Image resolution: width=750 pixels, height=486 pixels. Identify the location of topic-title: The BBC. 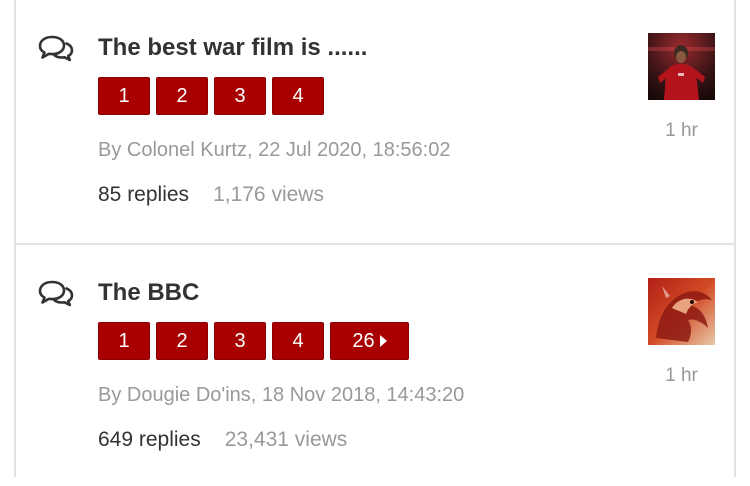
(148, 293).